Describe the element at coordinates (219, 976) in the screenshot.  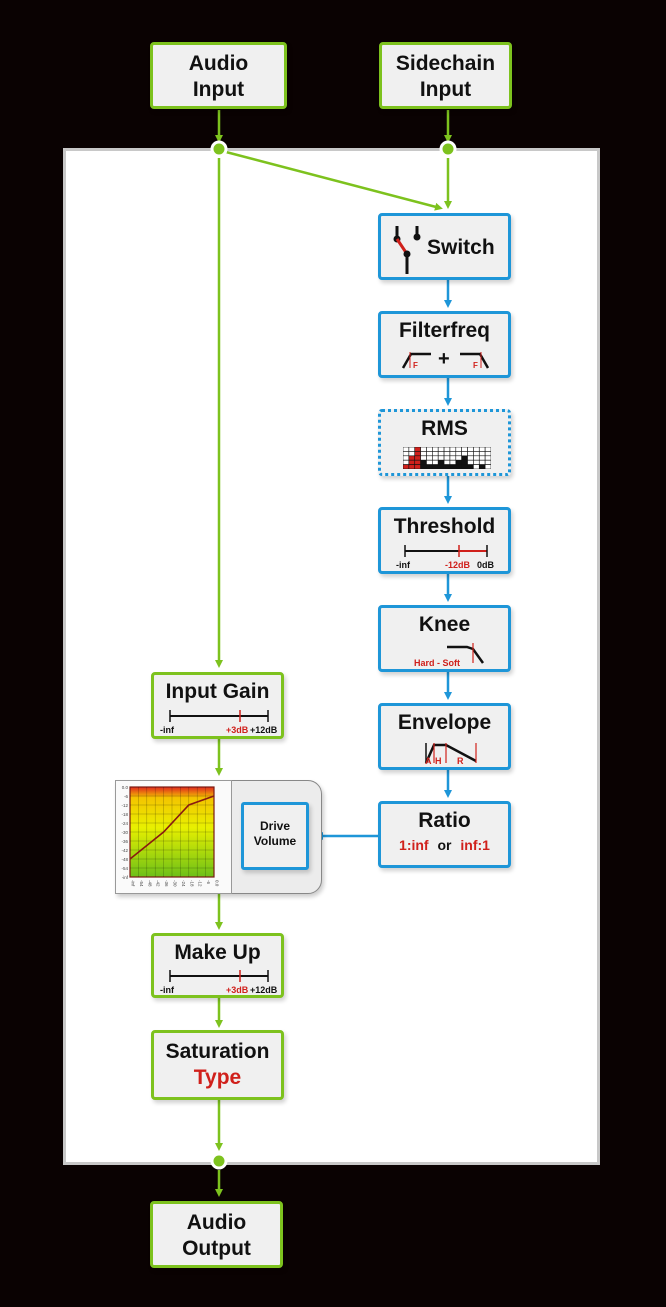
I see `make-up-scale` at that location.